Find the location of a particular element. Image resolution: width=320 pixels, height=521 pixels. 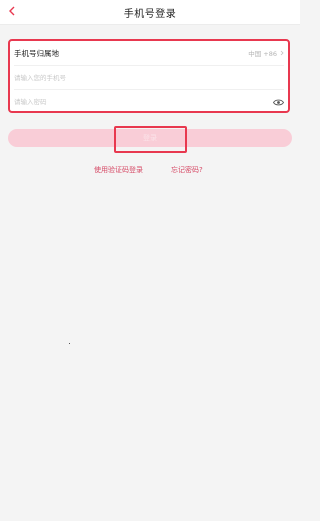

password-row is located at coordinates (149, 101).